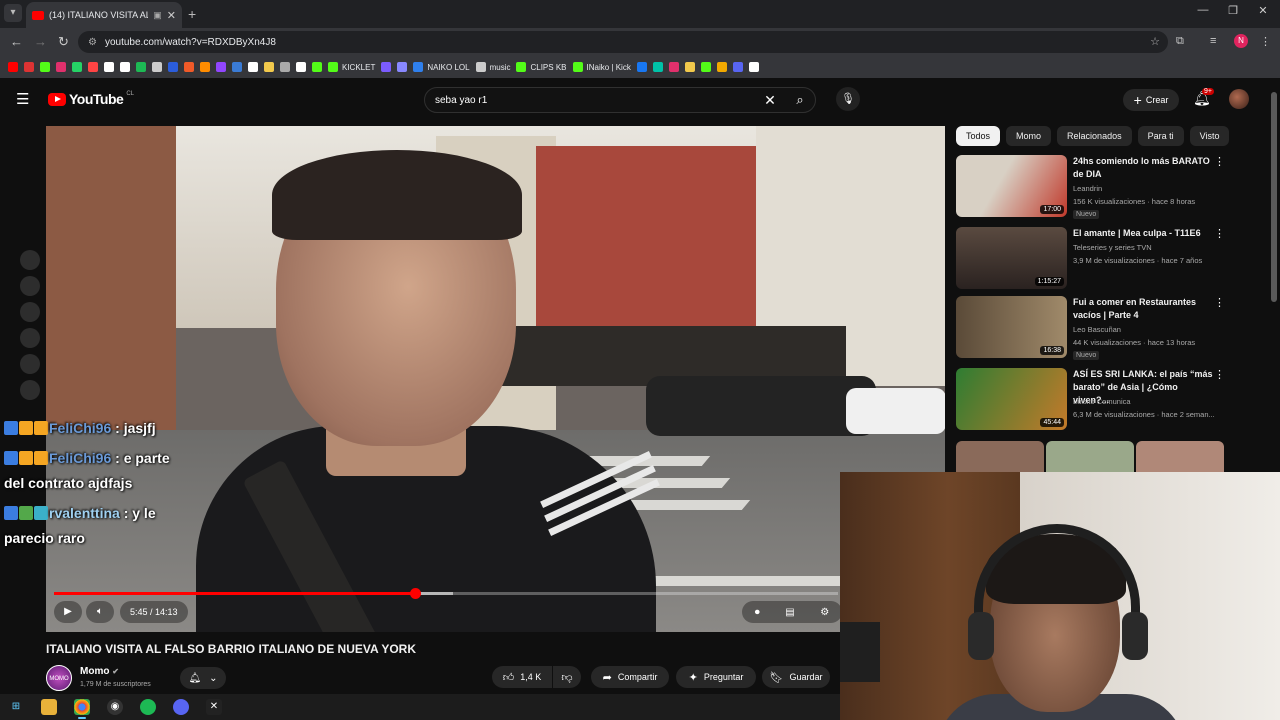 The width and height of the screenshot is (1280, 720). I want to click on close-window-button: ✕, so click(1263, 10).